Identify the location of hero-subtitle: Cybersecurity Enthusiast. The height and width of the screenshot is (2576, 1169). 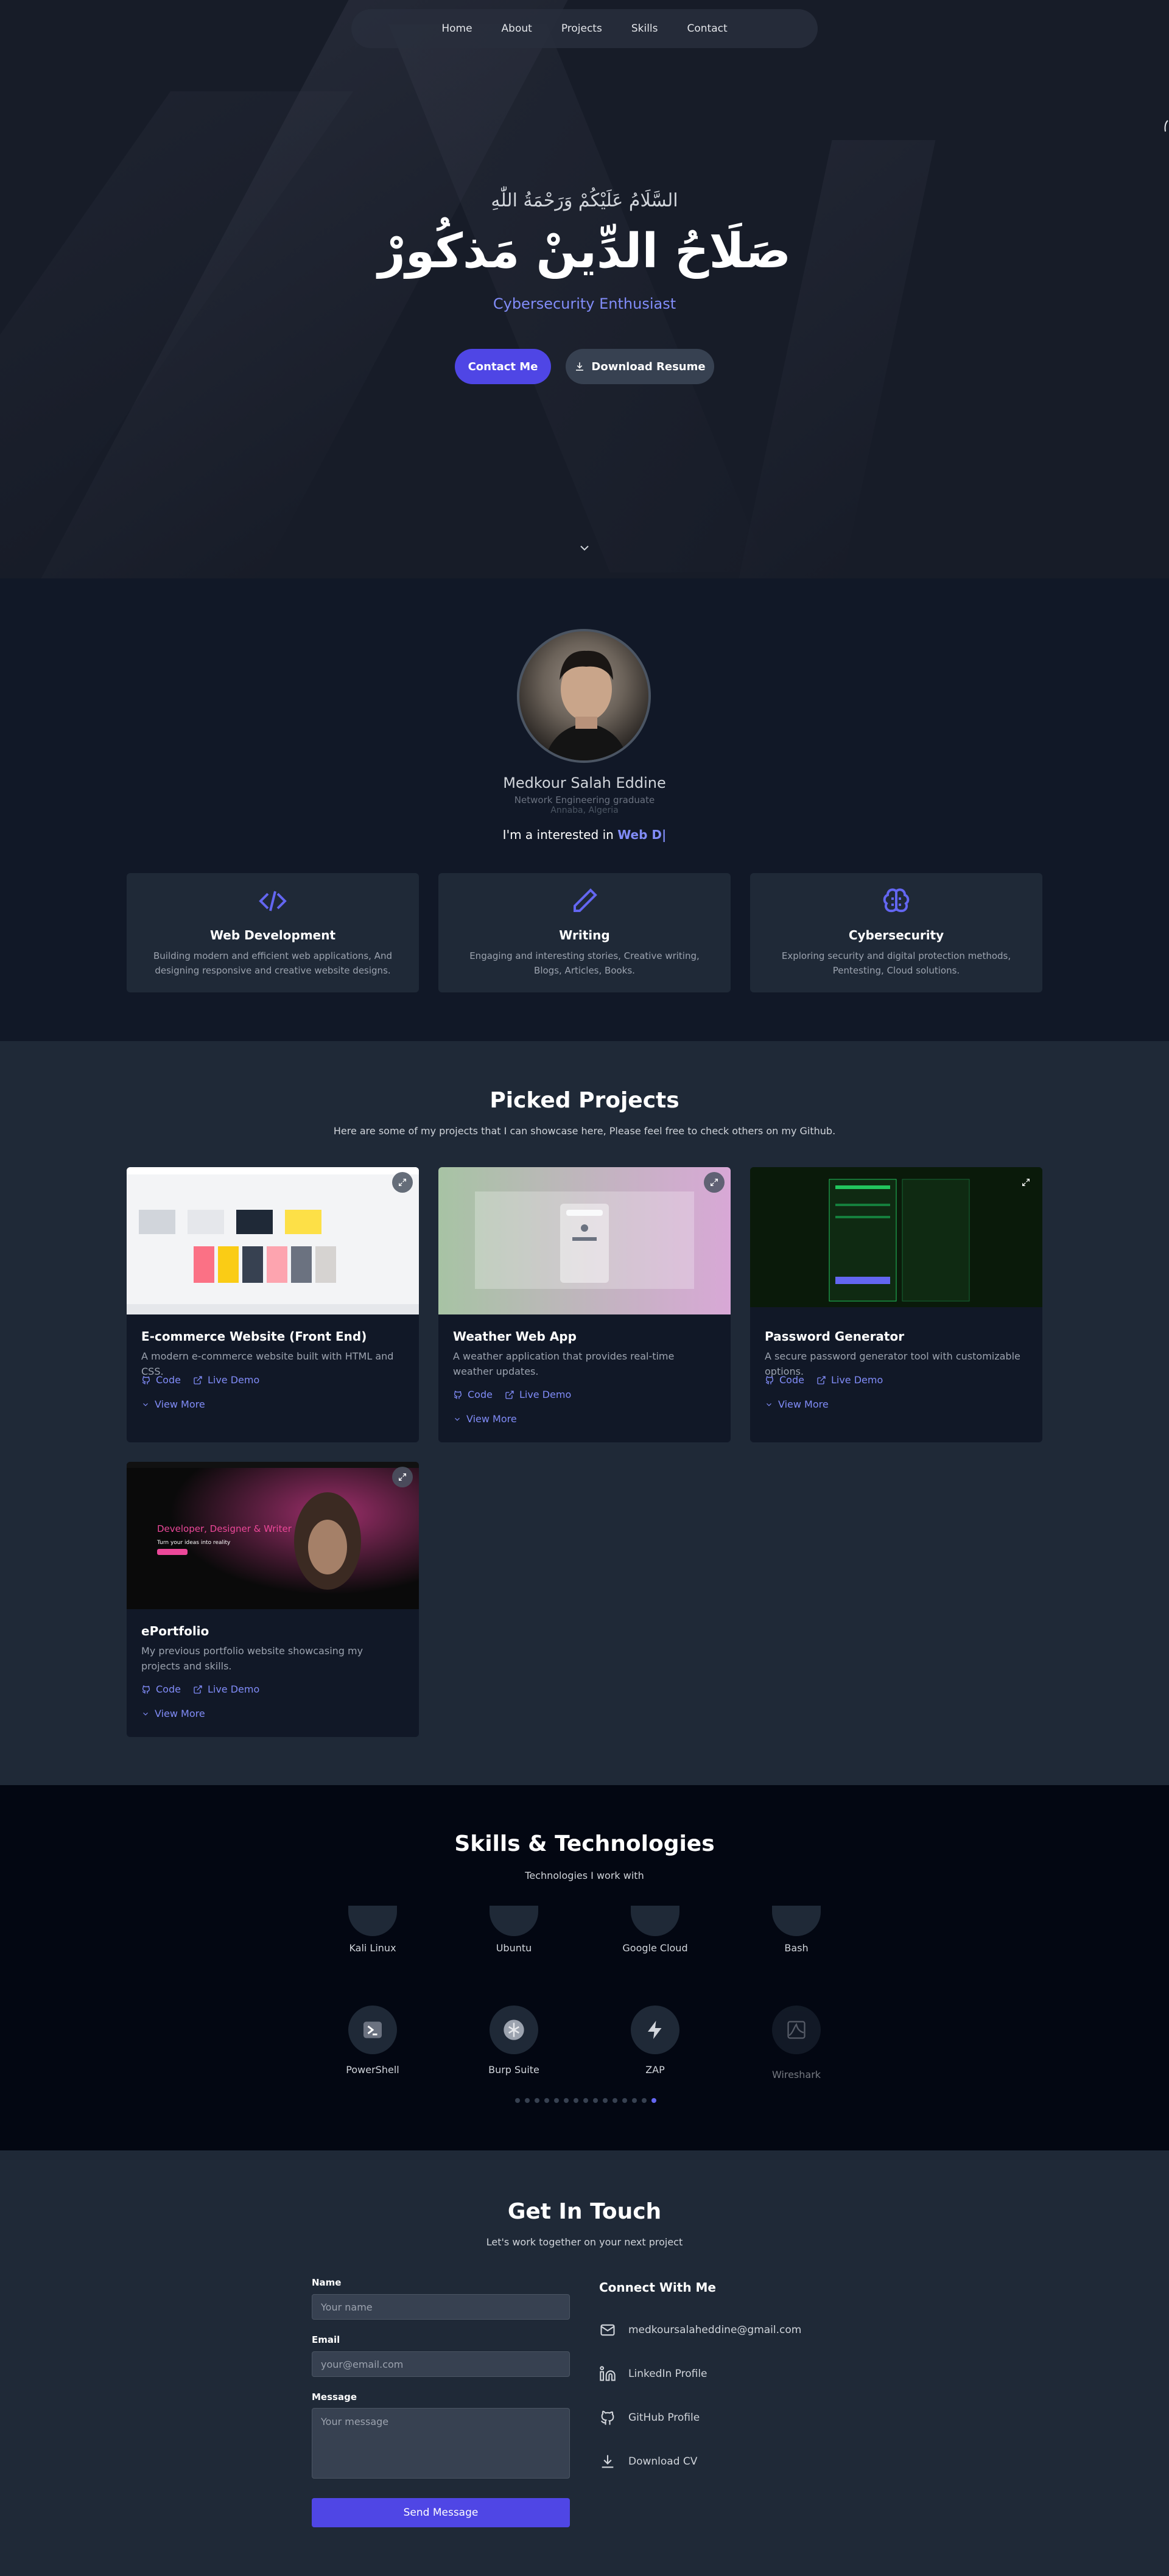
(584, 303).